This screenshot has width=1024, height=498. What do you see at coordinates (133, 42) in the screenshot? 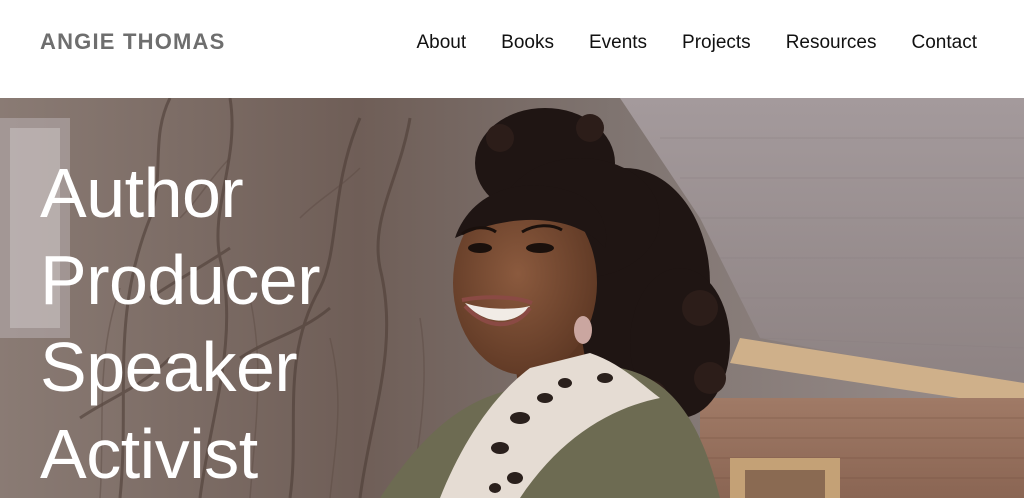
I see `site-logo: ANGIE THOMAS` at bounding box center [133, 42].